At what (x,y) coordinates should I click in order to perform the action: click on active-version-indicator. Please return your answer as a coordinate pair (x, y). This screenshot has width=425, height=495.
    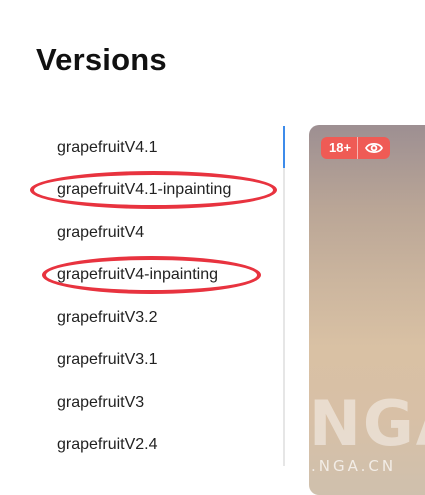
    Looking at the image, I should click on (284, 147).